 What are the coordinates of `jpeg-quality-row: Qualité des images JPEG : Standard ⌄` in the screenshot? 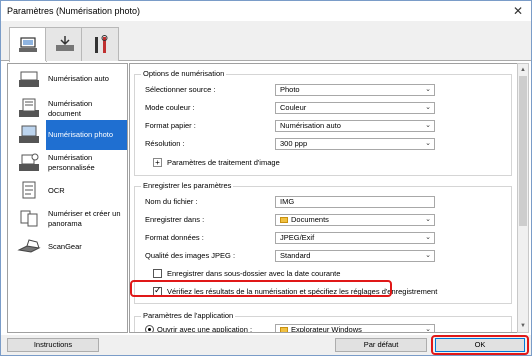 It's located at (325, 256).